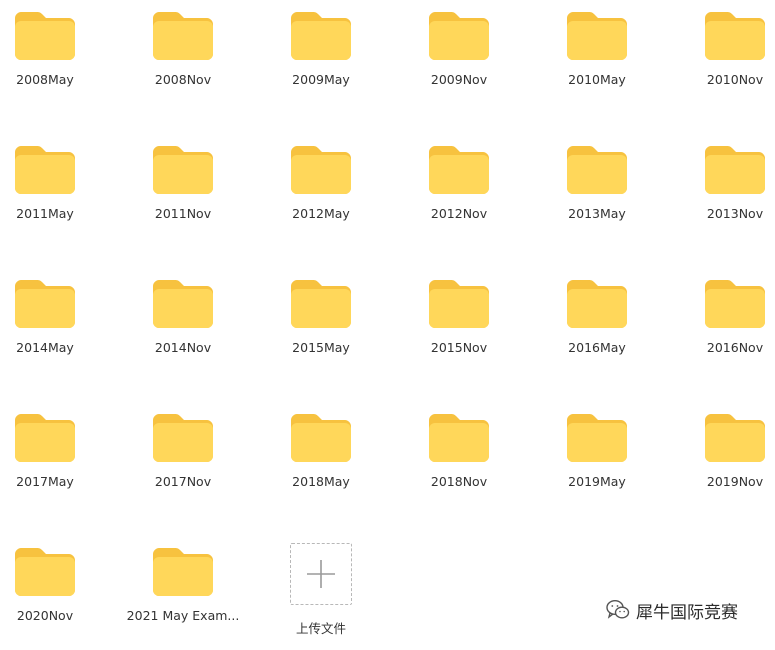  Describe the element at coordinates (45, 79) in the screenshot. I see `folder-name: 2008May` at that location.